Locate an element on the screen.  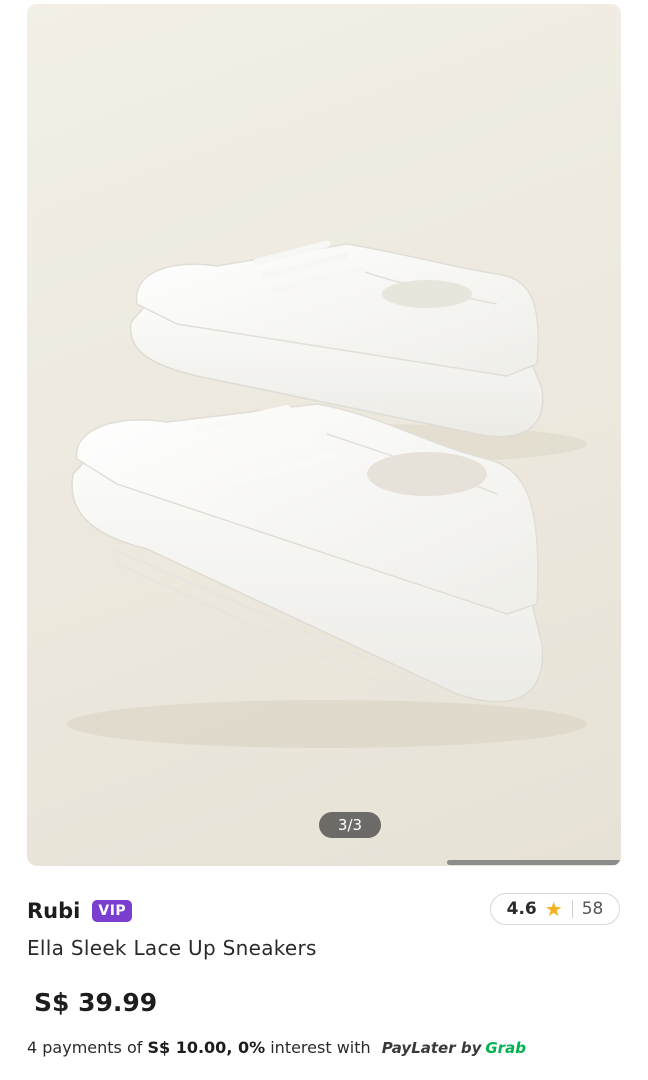
rating-pill: 4.6 ★ 58 is located at coordinates (555, 909).